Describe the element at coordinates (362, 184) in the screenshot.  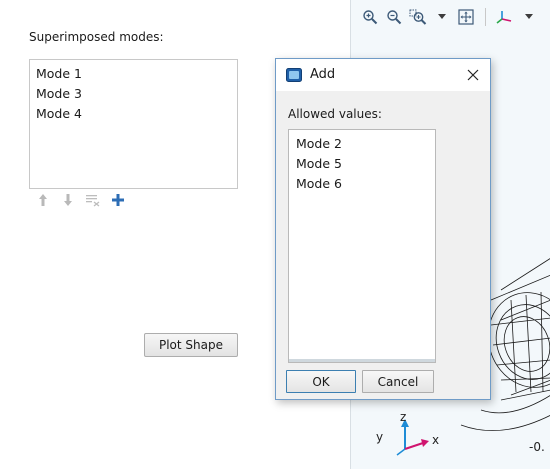
I see `list-item: Mode 6` at that location.